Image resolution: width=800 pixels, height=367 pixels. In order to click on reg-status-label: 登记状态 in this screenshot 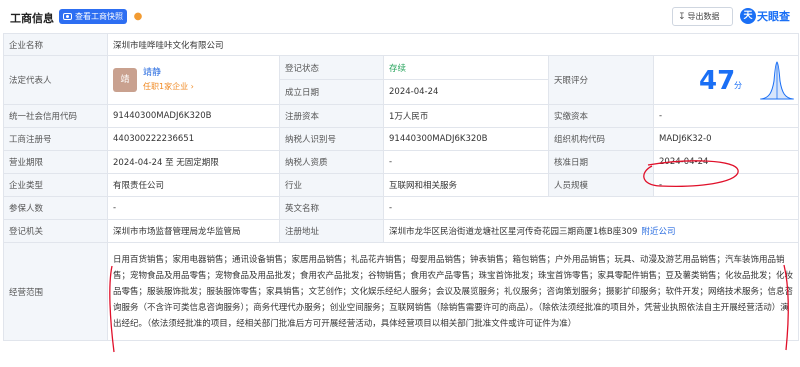, I will do `click(331, 67)`.